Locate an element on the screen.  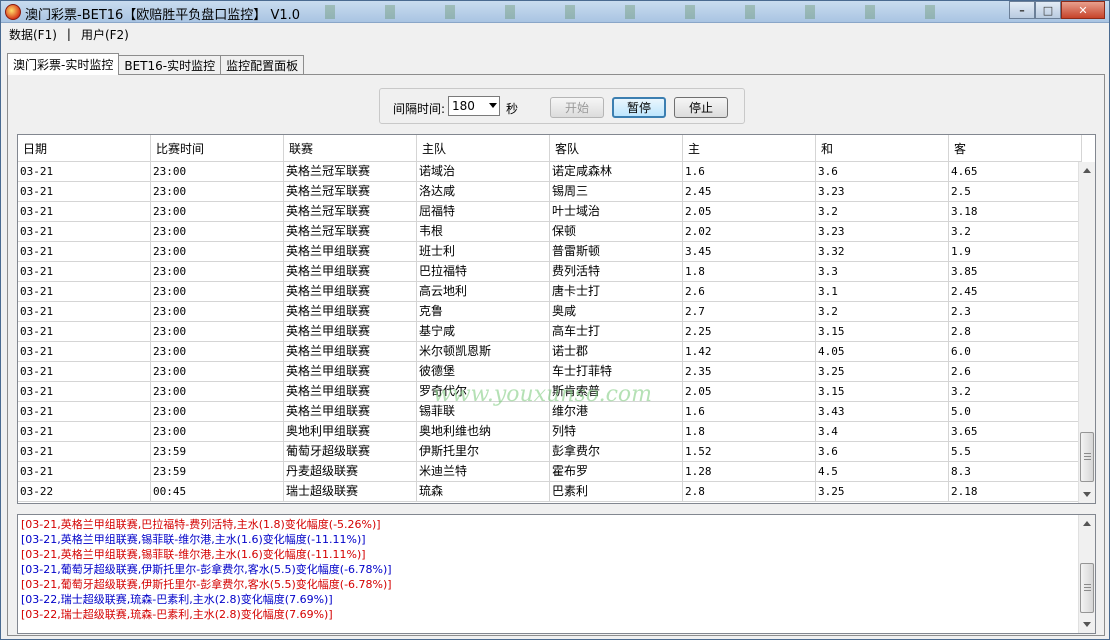
table-row: 03-21 23:00 英格兰冠军联赛 韦根 保顿 2.02 3.23 3.2 is located at coordinates (550, 232).